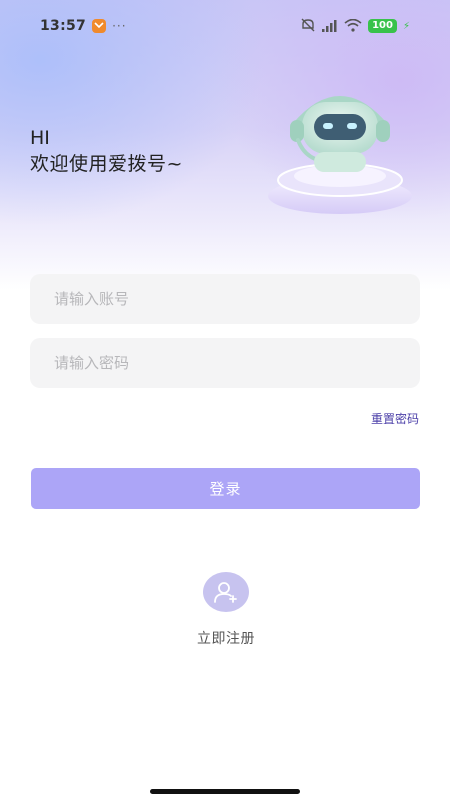 Image resolution: width=450 pixels, height=800 pixels. I want to click on wifi-icon, so click(353, 26).